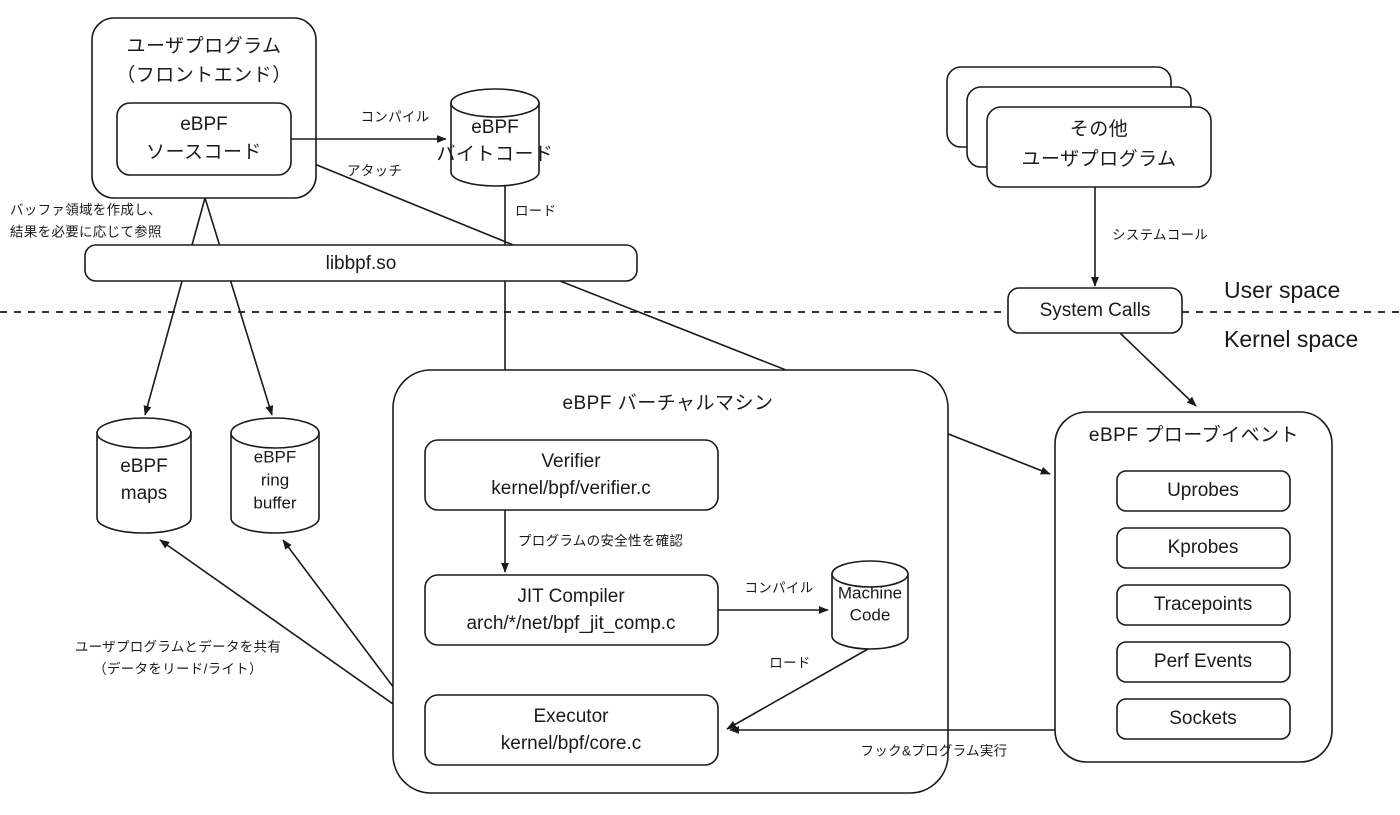 This screenshot has width=1400, height=815. I want to click on edge-label-compile-jit: コンパイル, so click(779, 588).